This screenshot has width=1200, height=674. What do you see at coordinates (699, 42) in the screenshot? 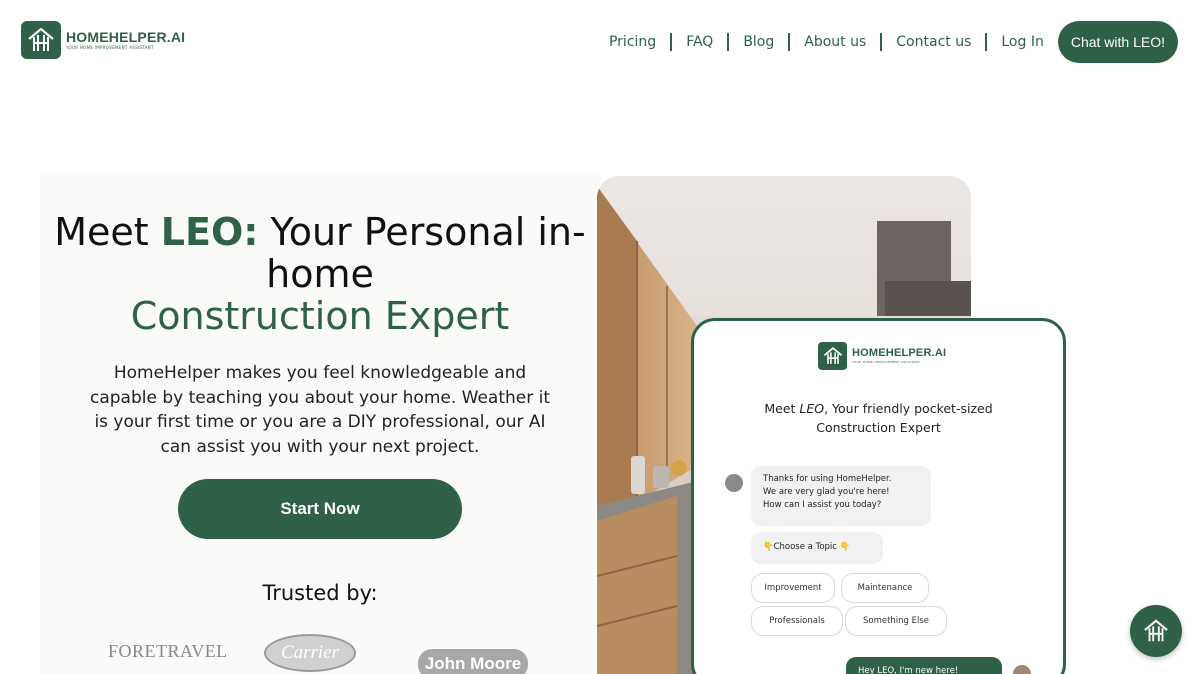
I see `nav-faq: FAQ` at bounding box center [699, 42].